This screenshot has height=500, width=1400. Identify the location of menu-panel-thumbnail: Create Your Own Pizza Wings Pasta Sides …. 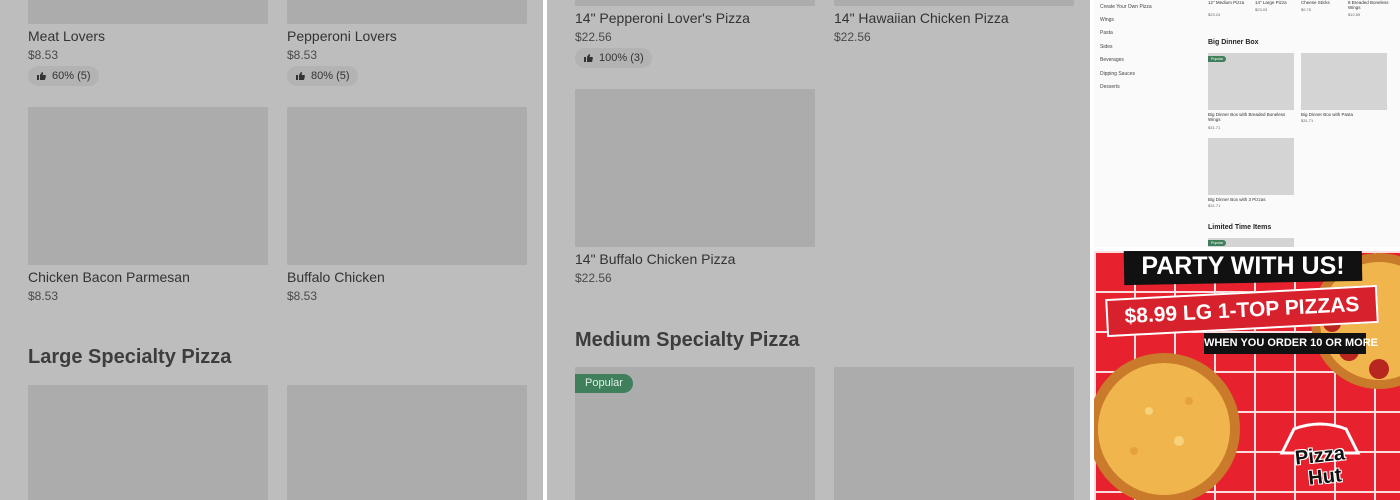
(1247, 123).